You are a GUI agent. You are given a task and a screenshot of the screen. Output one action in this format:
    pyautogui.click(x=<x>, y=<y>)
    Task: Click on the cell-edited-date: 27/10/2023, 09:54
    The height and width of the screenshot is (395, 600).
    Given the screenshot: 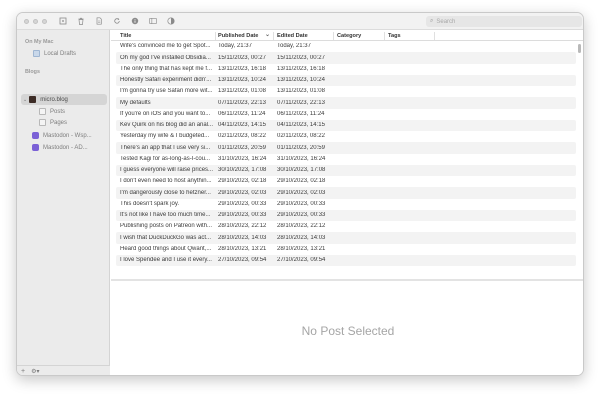 What is the action you would take?
    pyautogui.click(x=301, y=260)
    